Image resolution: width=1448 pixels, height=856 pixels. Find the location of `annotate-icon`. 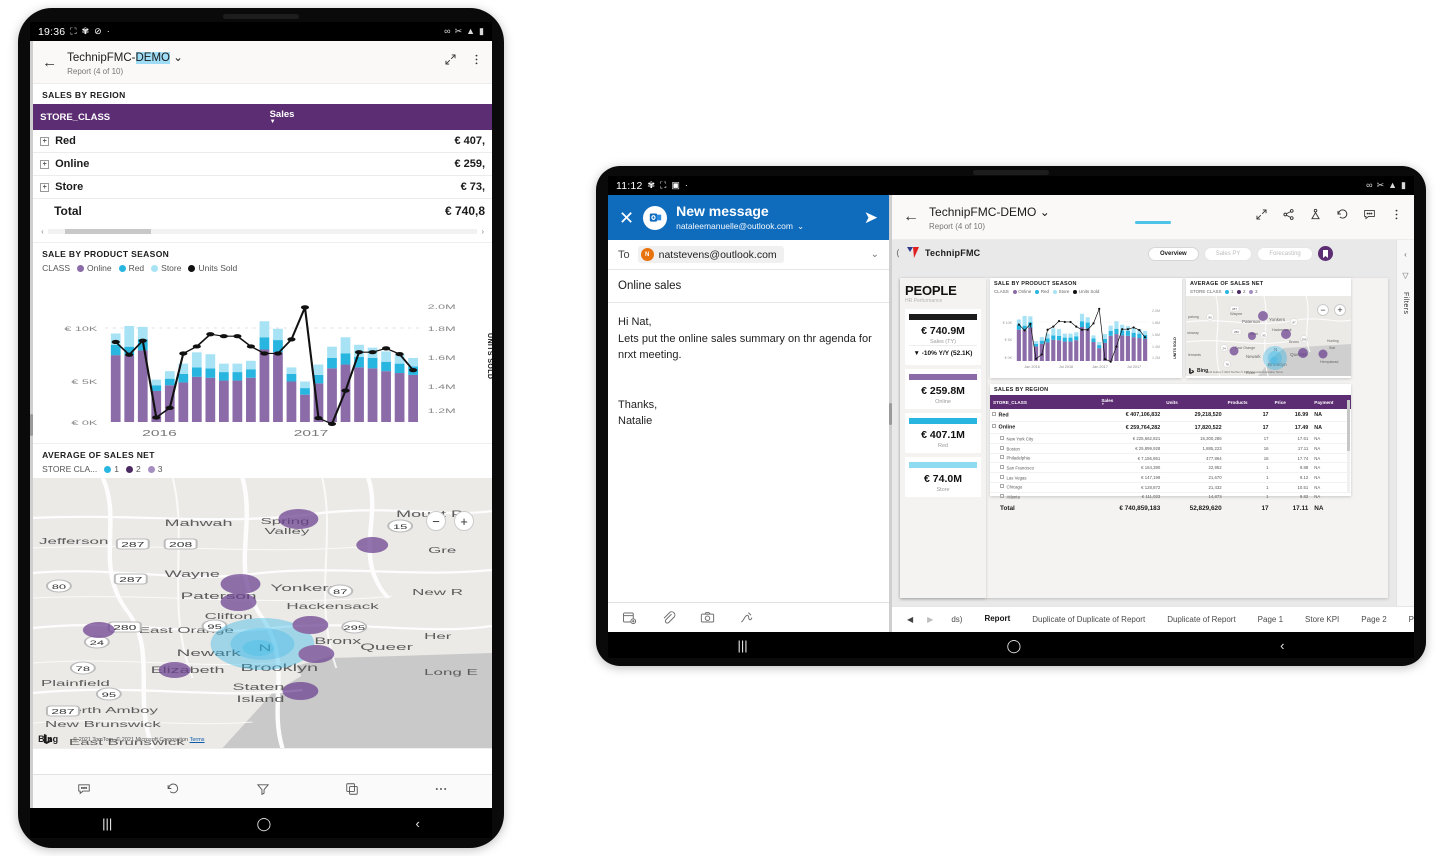

annotate-icon is located at coordinates (1315, 217).